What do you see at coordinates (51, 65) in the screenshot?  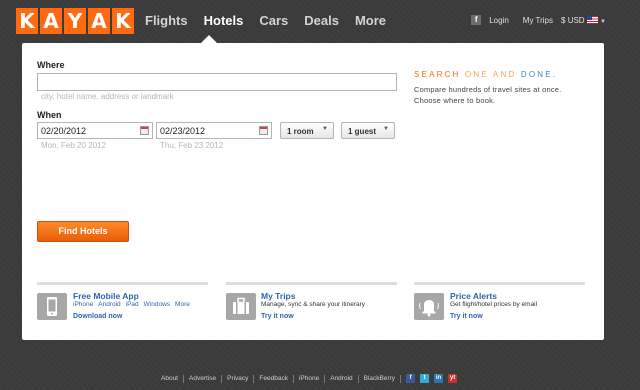 I see `where-label: Where` at bounding box center [51, 65].